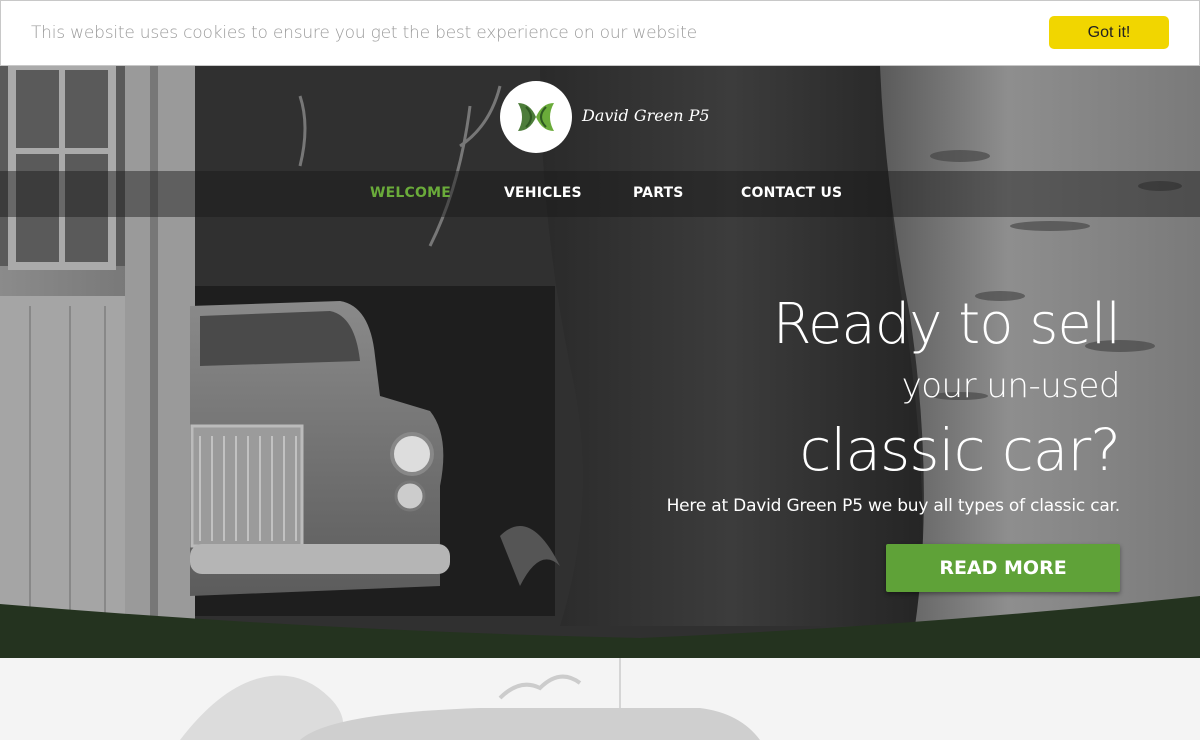  Describe the element at coordinates (1003, 568) in the screenshot. I see `read-more-button: READ MORE` at that location.